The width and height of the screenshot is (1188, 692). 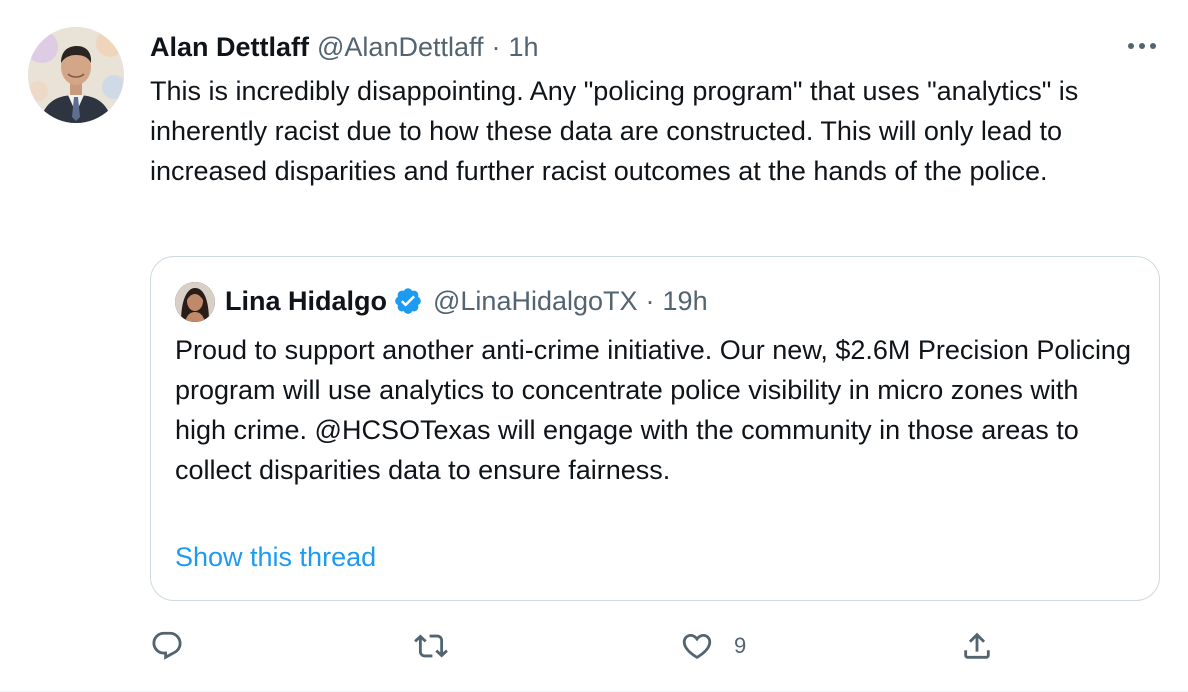 I want to click on quoted-author-avatar, so click(x=195, y=302).